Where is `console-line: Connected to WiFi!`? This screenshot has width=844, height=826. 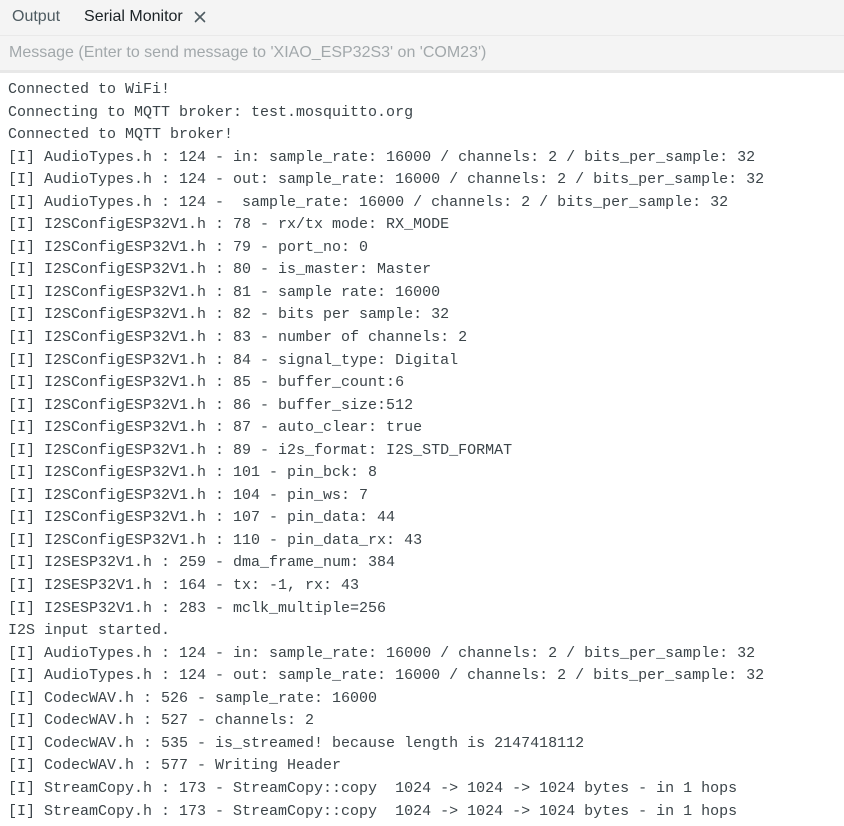
console-line: Connected to WiFi! is located at coordinates (89, 89).